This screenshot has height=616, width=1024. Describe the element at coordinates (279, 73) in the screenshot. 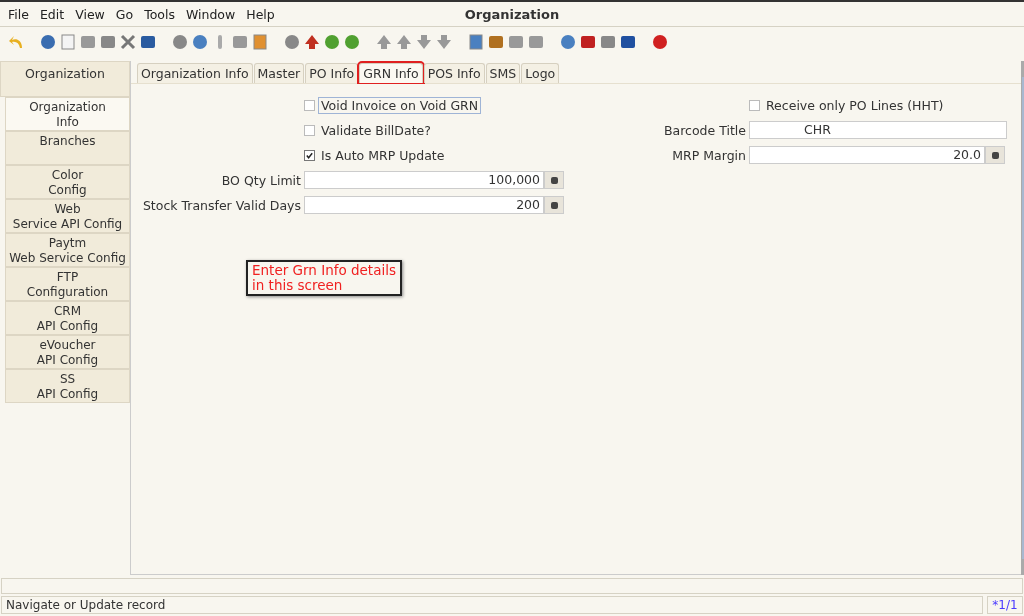

I see `tab: Master` at that location.